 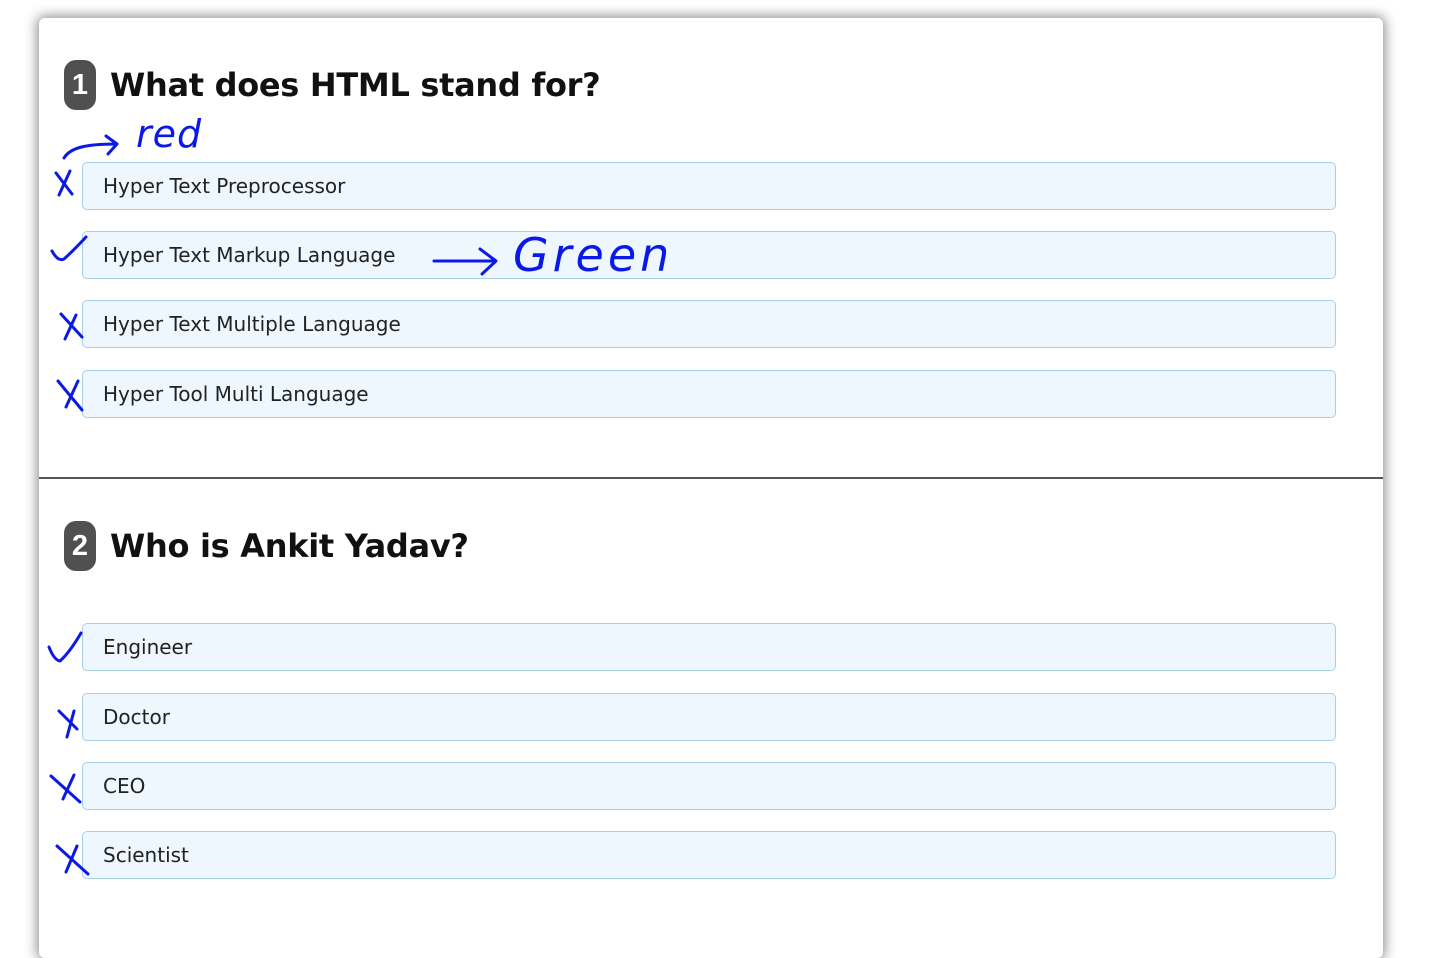 I want to click on option-q1-a: Hyper Text Preprocessor, so click(x=709, y=186).